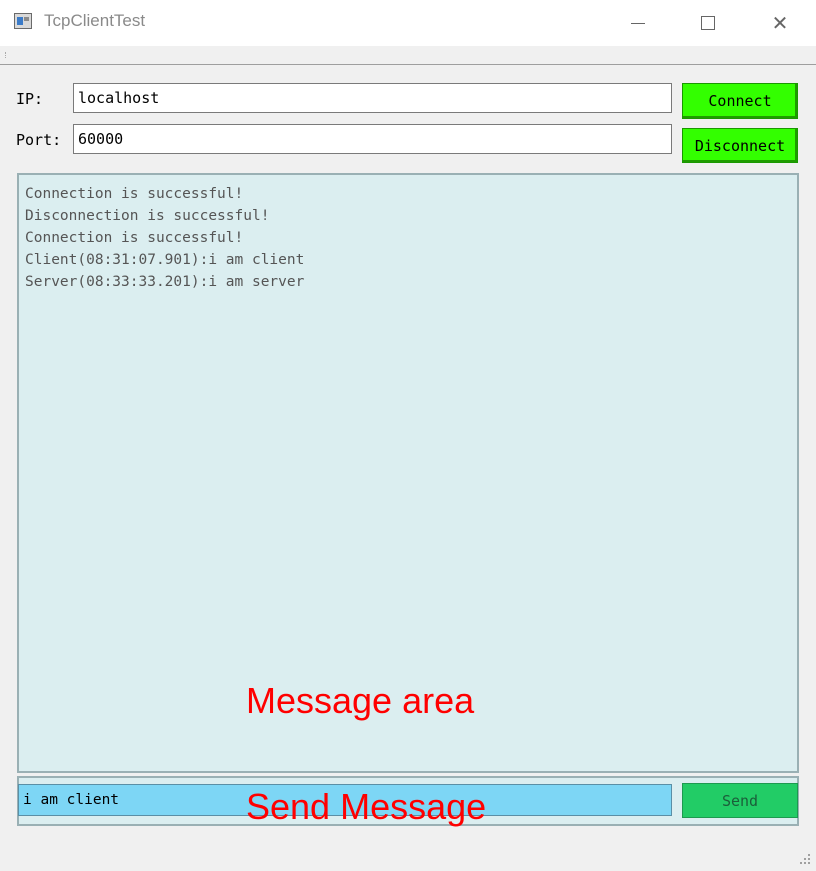  I want to click on minimize-button, so click(638, 23).